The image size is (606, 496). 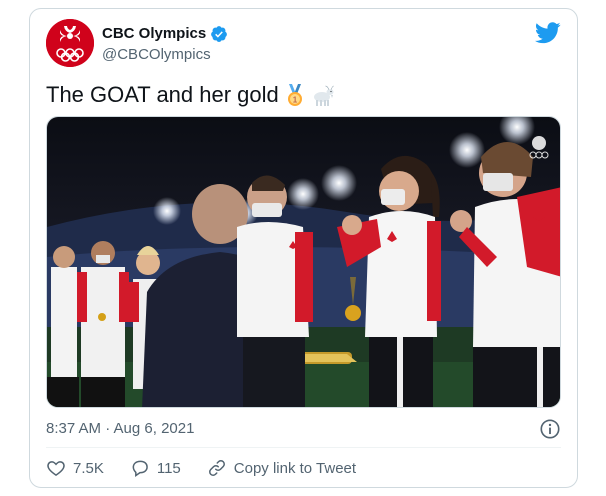 I want to click on reply-count: 115, so click(x=168, y=468).